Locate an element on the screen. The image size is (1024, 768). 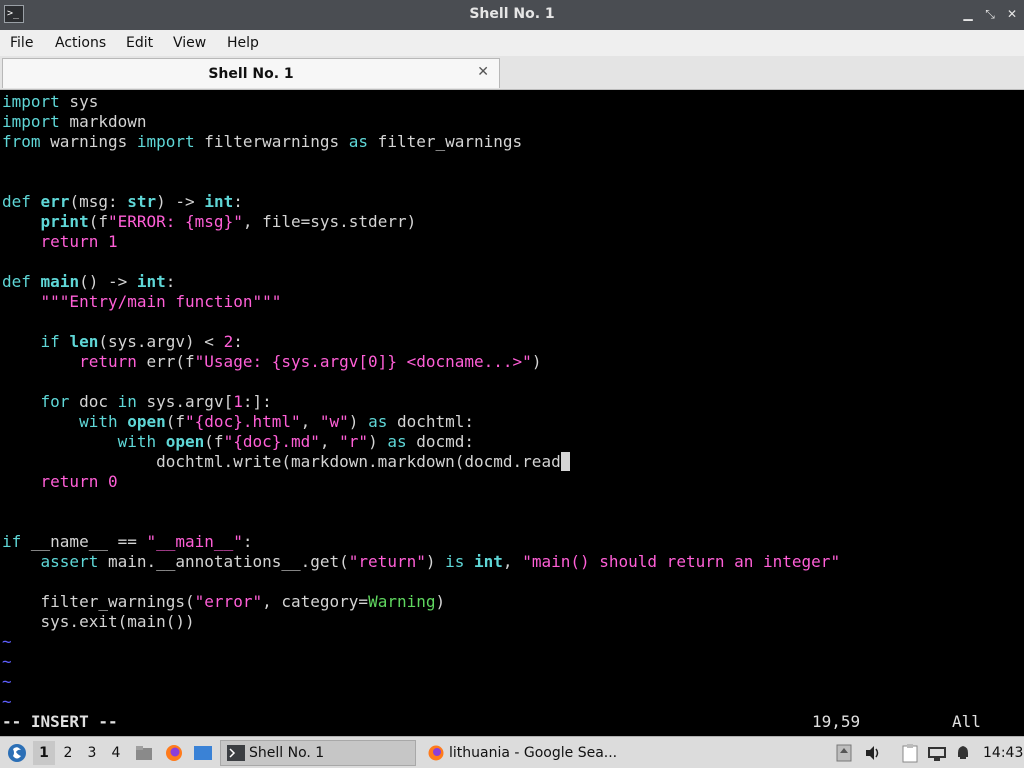
terminal-task-icon is located at coordinates (236, 753).